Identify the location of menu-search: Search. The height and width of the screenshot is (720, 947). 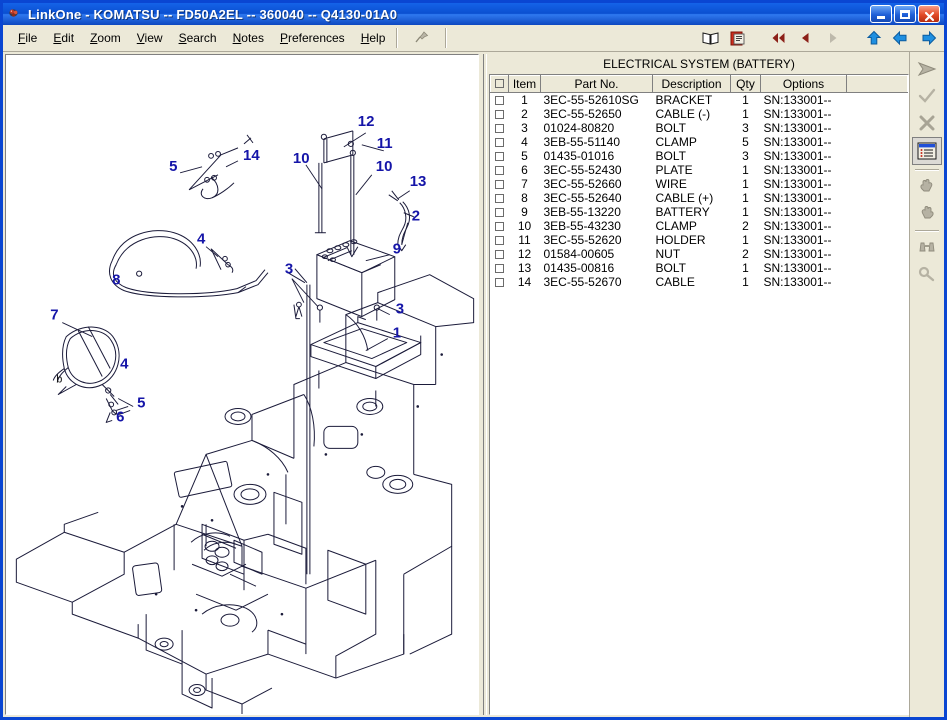
(198, 38).